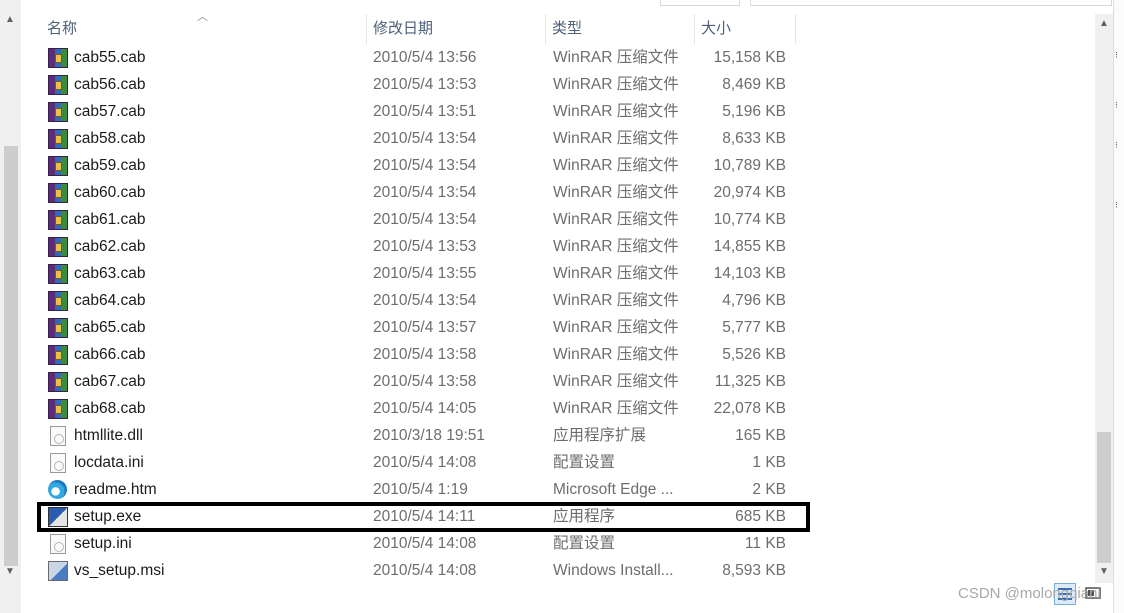 Image resolution: width=1124 pixels, height=613 pixels. I want to click on file-size: 22,078 KB, so click(749, 408).